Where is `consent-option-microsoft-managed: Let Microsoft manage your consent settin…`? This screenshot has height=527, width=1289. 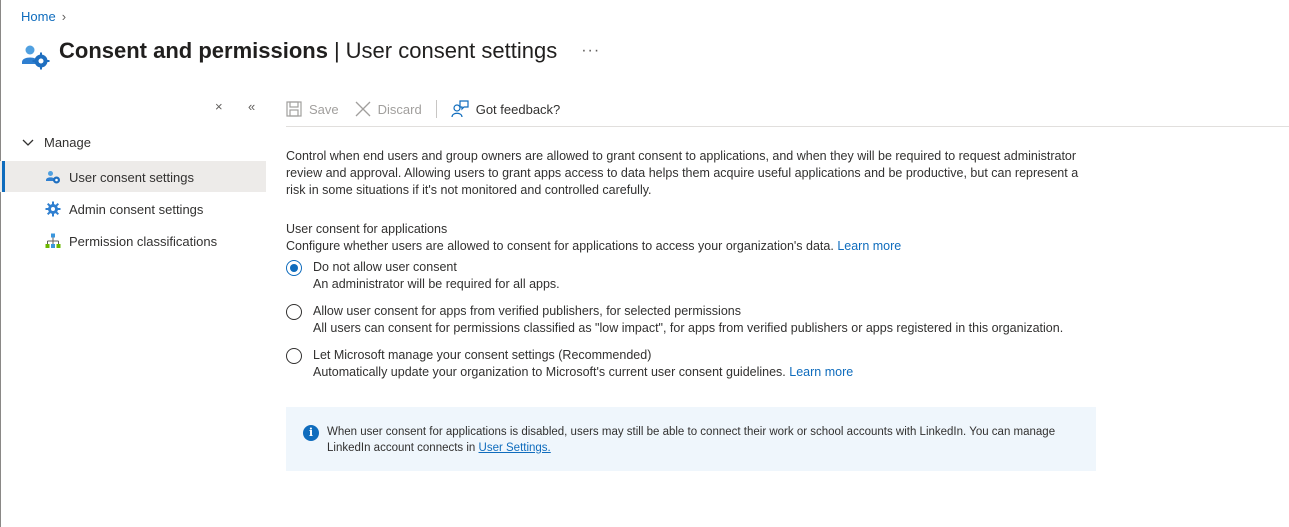
consent-option-microsoft-managed: Let Microsoft manage your consent settin… is located at coordinates (691, 364).